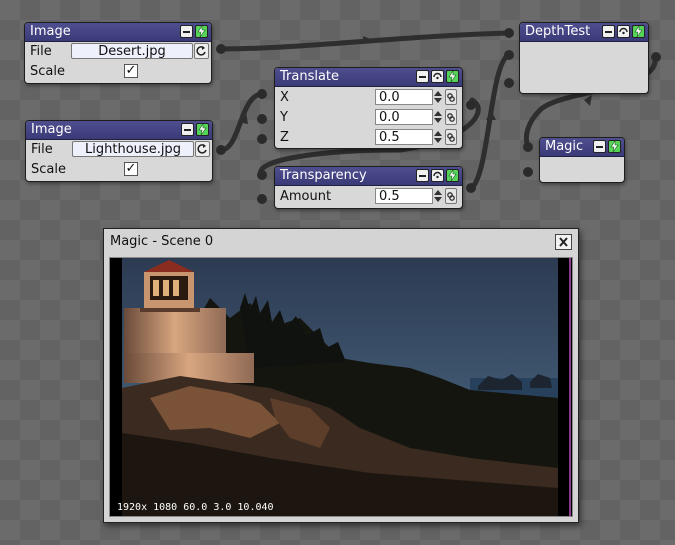 The image size is (675, 545). I want to click on magic-node: Magic, so click(582, 160).